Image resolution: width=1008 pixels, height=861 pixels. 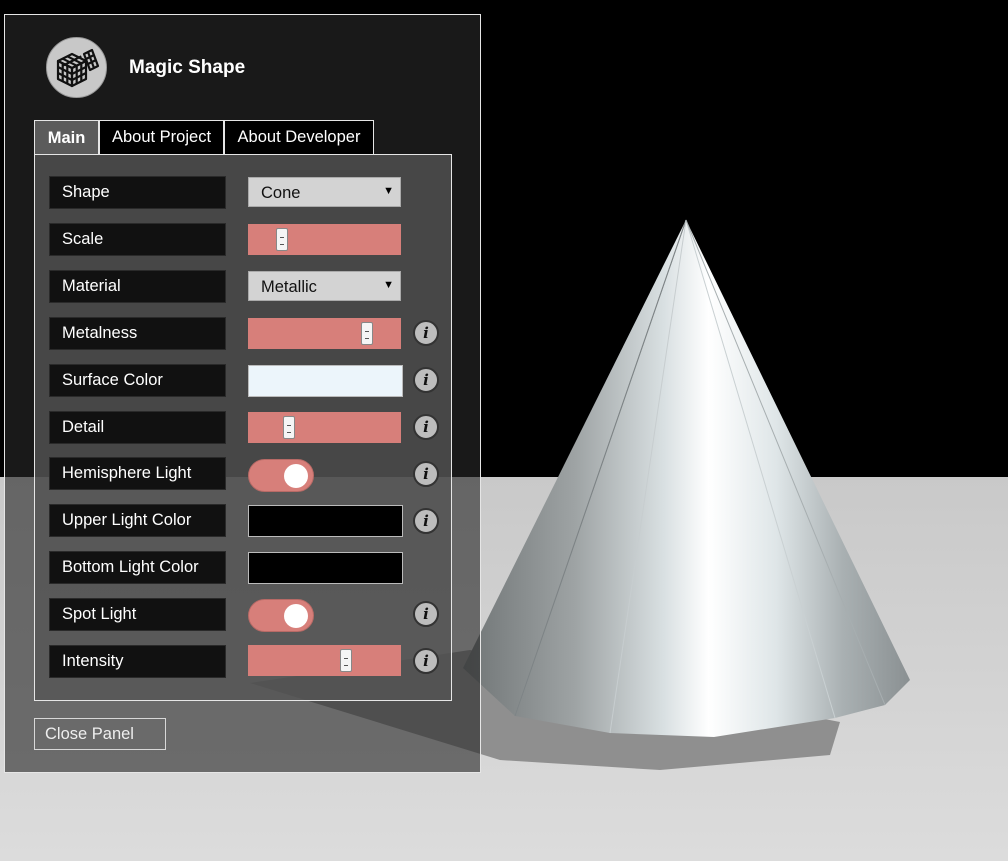 What do you see at coordinates (281, 615) in the screenshot?
I see `spot-light-toggle` at bounding box center [281, 615].